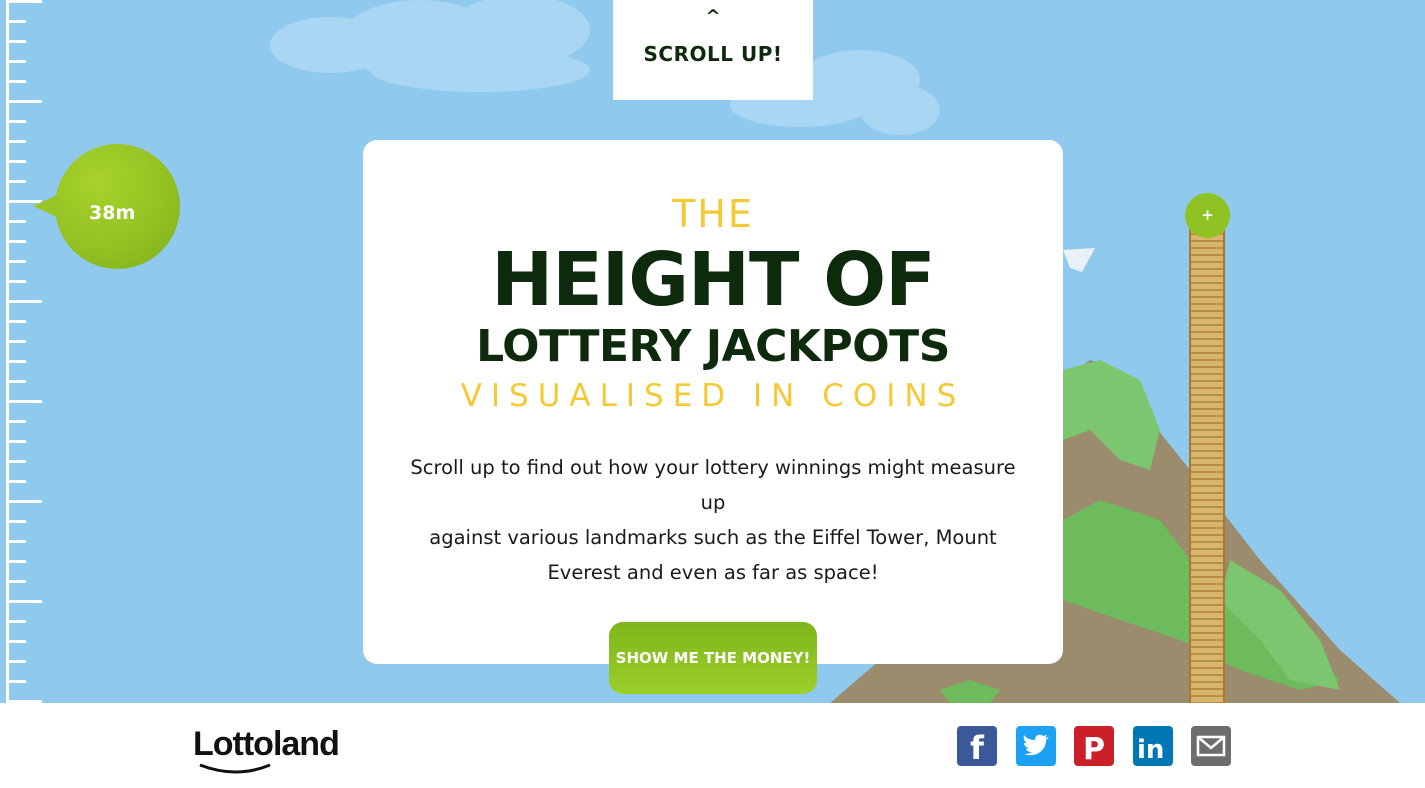 The image size is (1425, 788). Describe the element at coordinates (712, 745) in the screenshot. I see `footer: Lottoland f P in` at that location.